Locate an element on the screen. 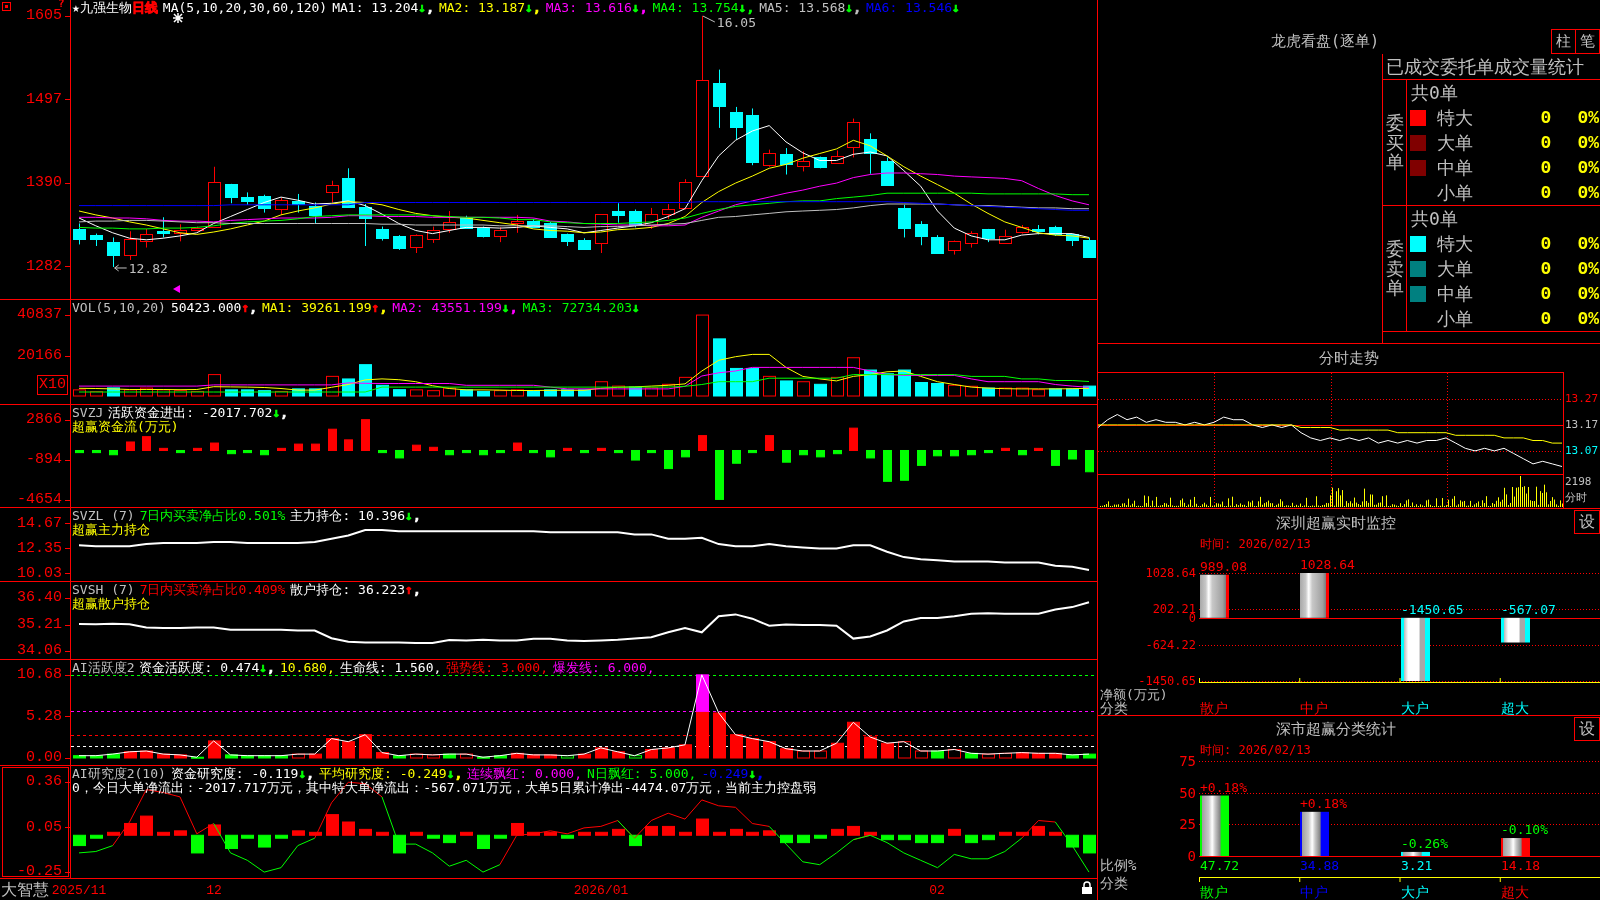  legend-text: MA3: 13.616↓, is located at coordinates (596, 8).